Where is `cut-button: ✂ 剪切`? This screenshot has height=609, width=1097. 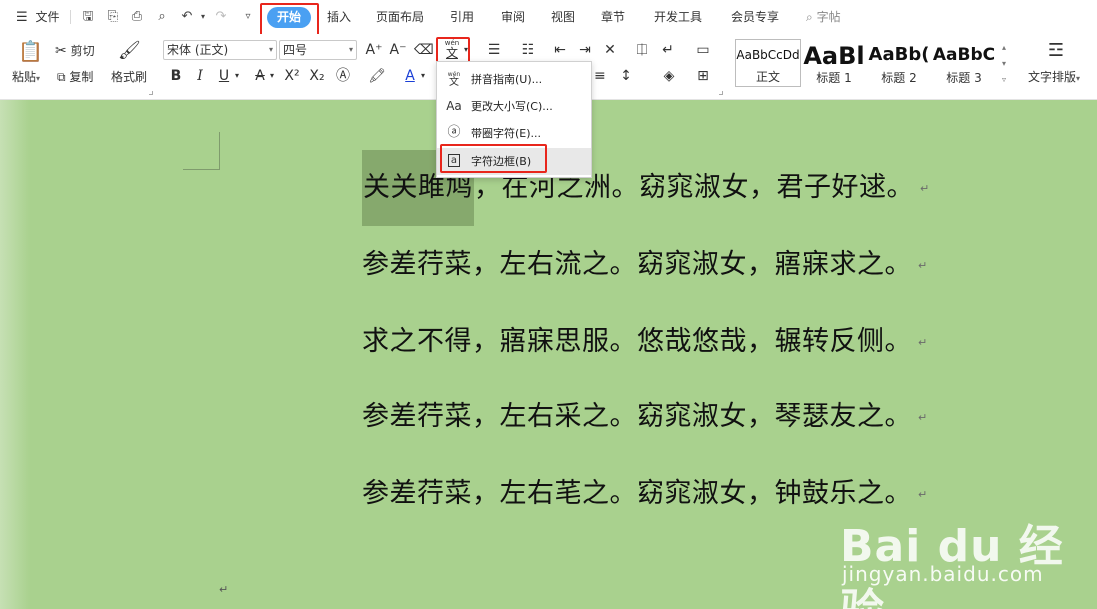 cut-button: ✂ 剪切 is located at coordinates (75, 51).